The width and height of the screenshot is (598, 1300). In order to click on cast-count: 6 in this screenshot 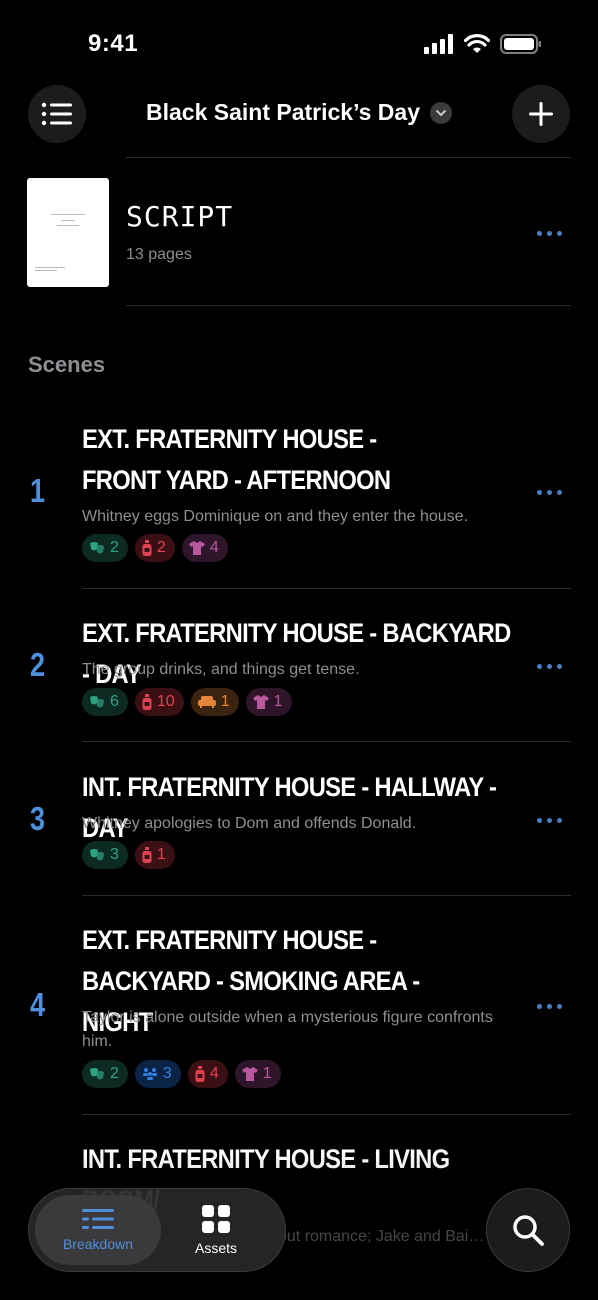, I will do `click(114, 701)`.